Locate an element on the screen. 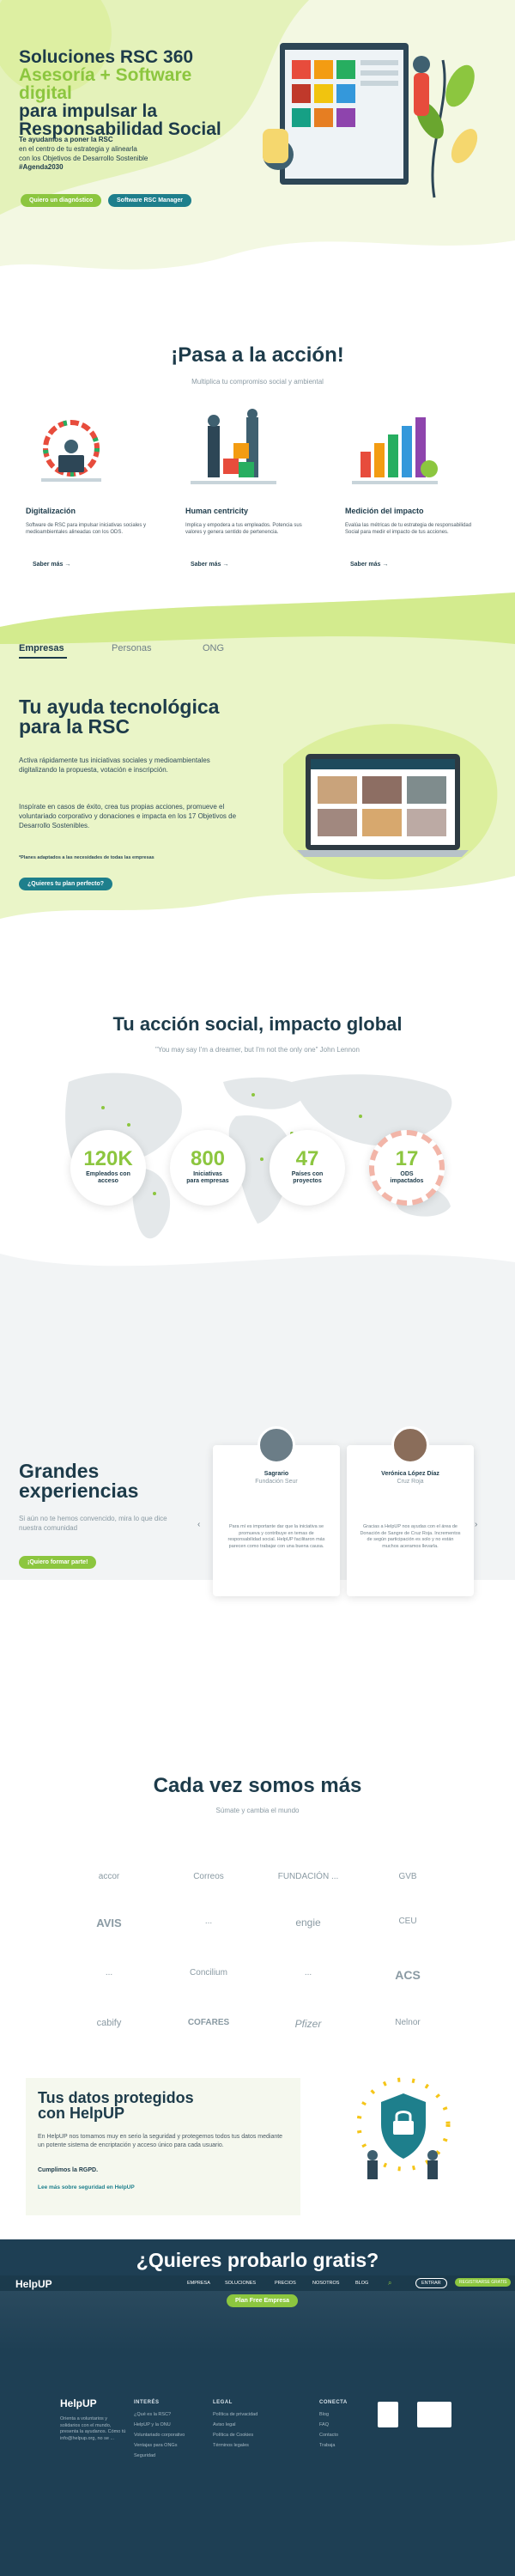 This screenshot has width=515, height=2576. saber-mas-link-medicion: Saber más → is located at coordinates (369, 565).